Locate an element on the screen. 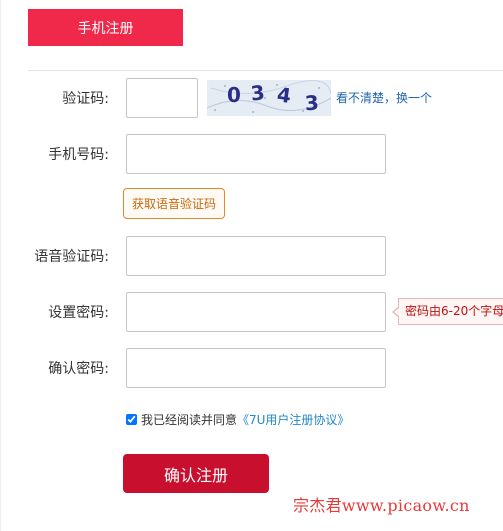 The height and width of the screenshot is (531, 503). captcha-svg: 0 3 4 3 is located at coordinates (269, 98).